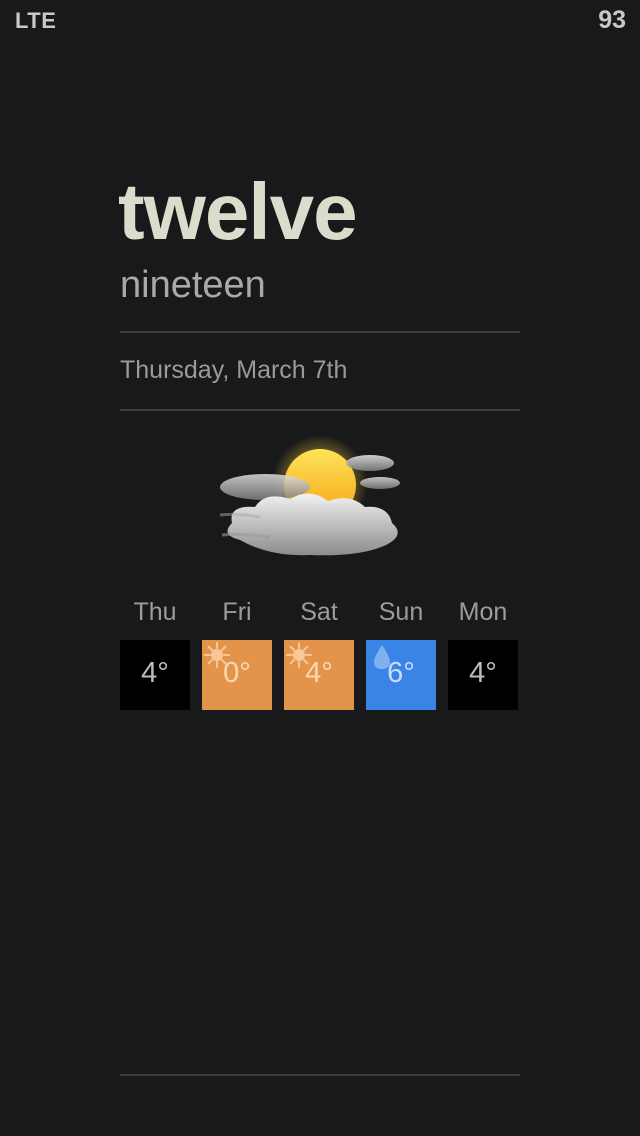 This screenshot has width=640, height=1136. I want to click on forecast-temp: 0°, so click(237, 673).